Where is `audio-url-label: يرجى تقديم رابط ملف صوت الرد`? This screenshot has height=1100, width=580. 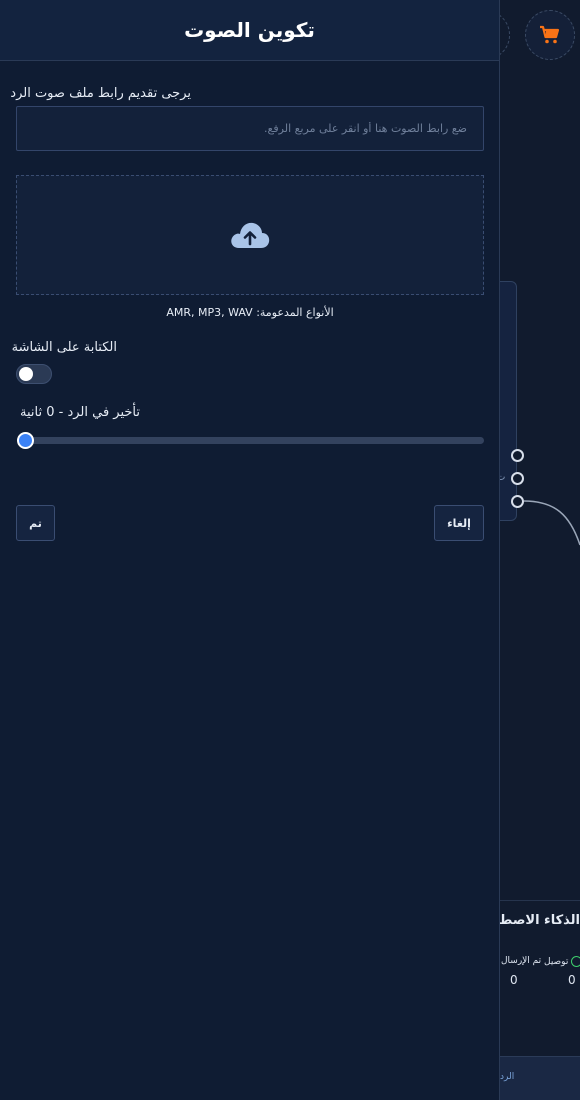
audio-url-label: يرجى تقديم رابط ملف صوت الرد is located at coordinates (100, 93).